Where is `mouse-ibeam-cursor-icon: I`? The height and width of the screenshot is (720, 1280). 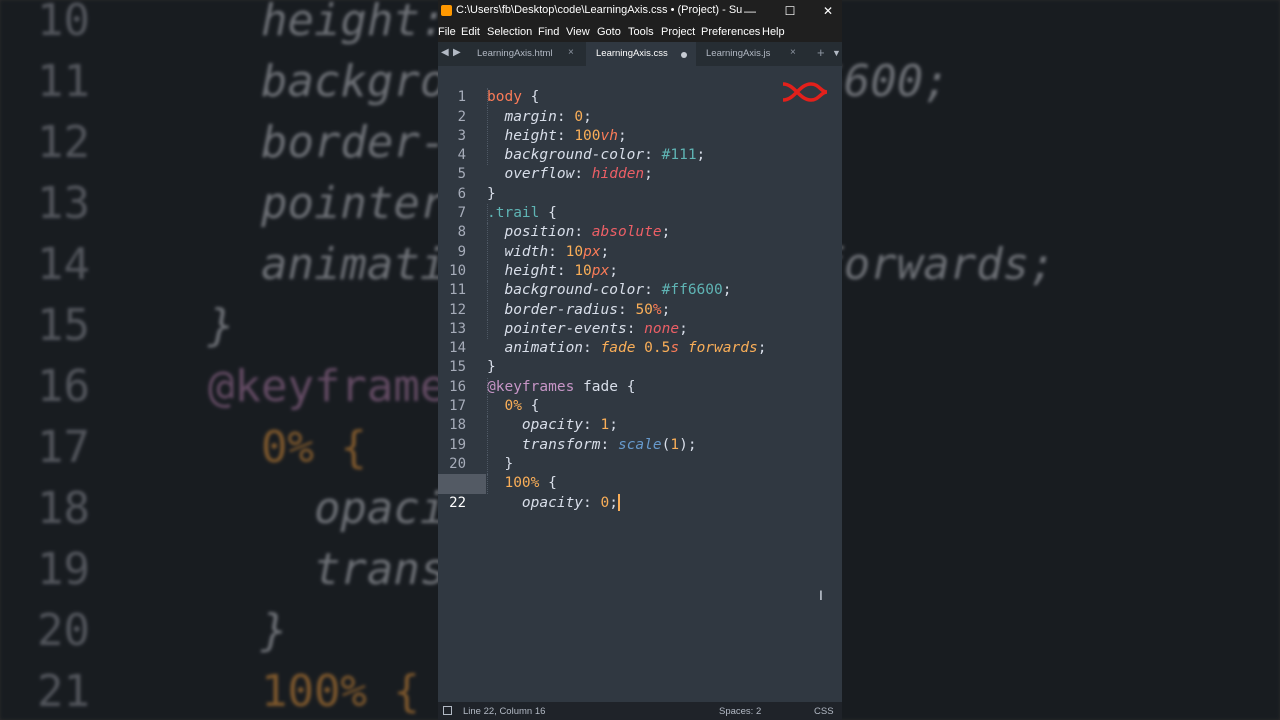 mouse-ibeam-cursor-icon: I is located at coordinates (821, 595).